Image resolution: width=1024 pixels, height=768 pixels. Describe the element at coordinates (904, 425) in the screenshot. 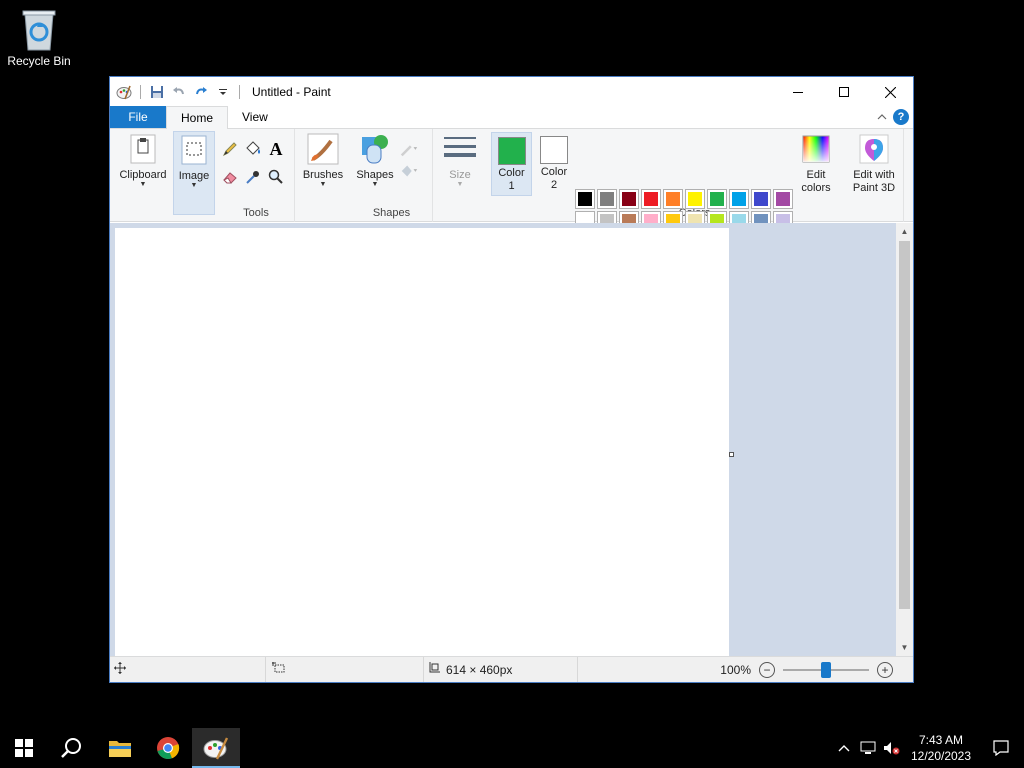

I see `scroll-thumb` at that location.